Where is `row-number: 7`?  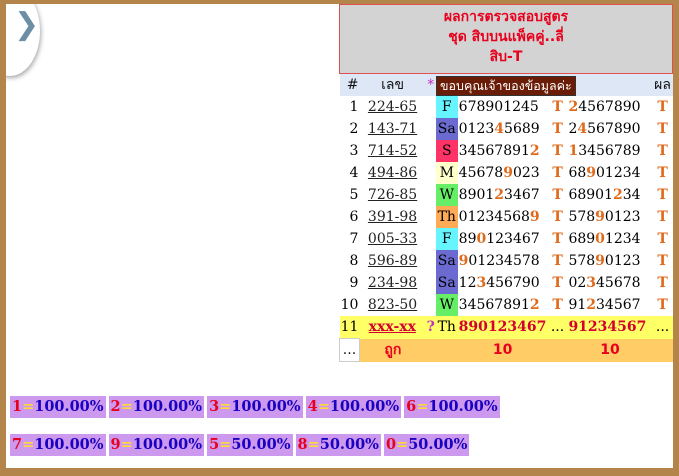
row-number: 7 is located at coordinates (349, 239).